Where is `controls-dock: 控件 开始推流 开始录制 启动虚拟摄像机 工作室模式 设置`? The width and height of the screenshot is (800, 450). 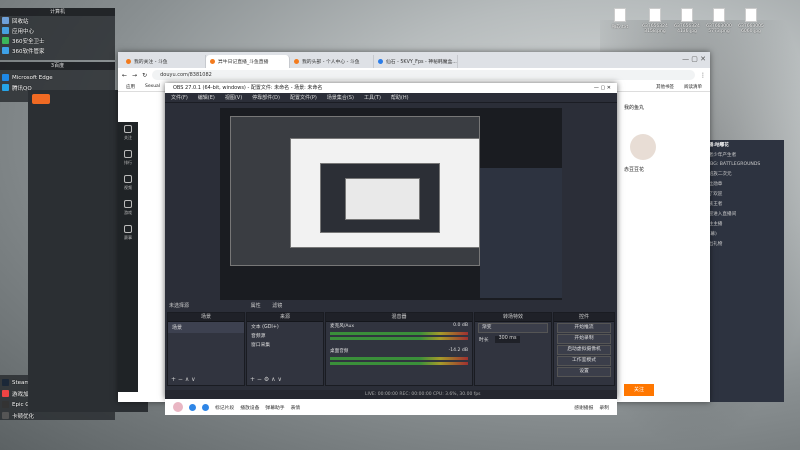 controls-dock: 控件 开始推流 开始录制 启动虚拟摄像机 工作室模式 设置 is located at coordinates (584, 349).